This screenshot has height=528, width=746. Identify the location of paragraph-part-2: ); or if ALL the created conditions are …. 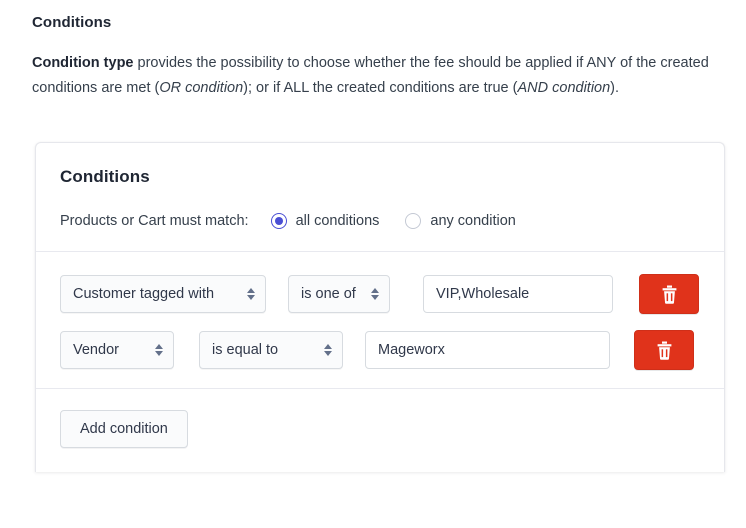
(380, 88).